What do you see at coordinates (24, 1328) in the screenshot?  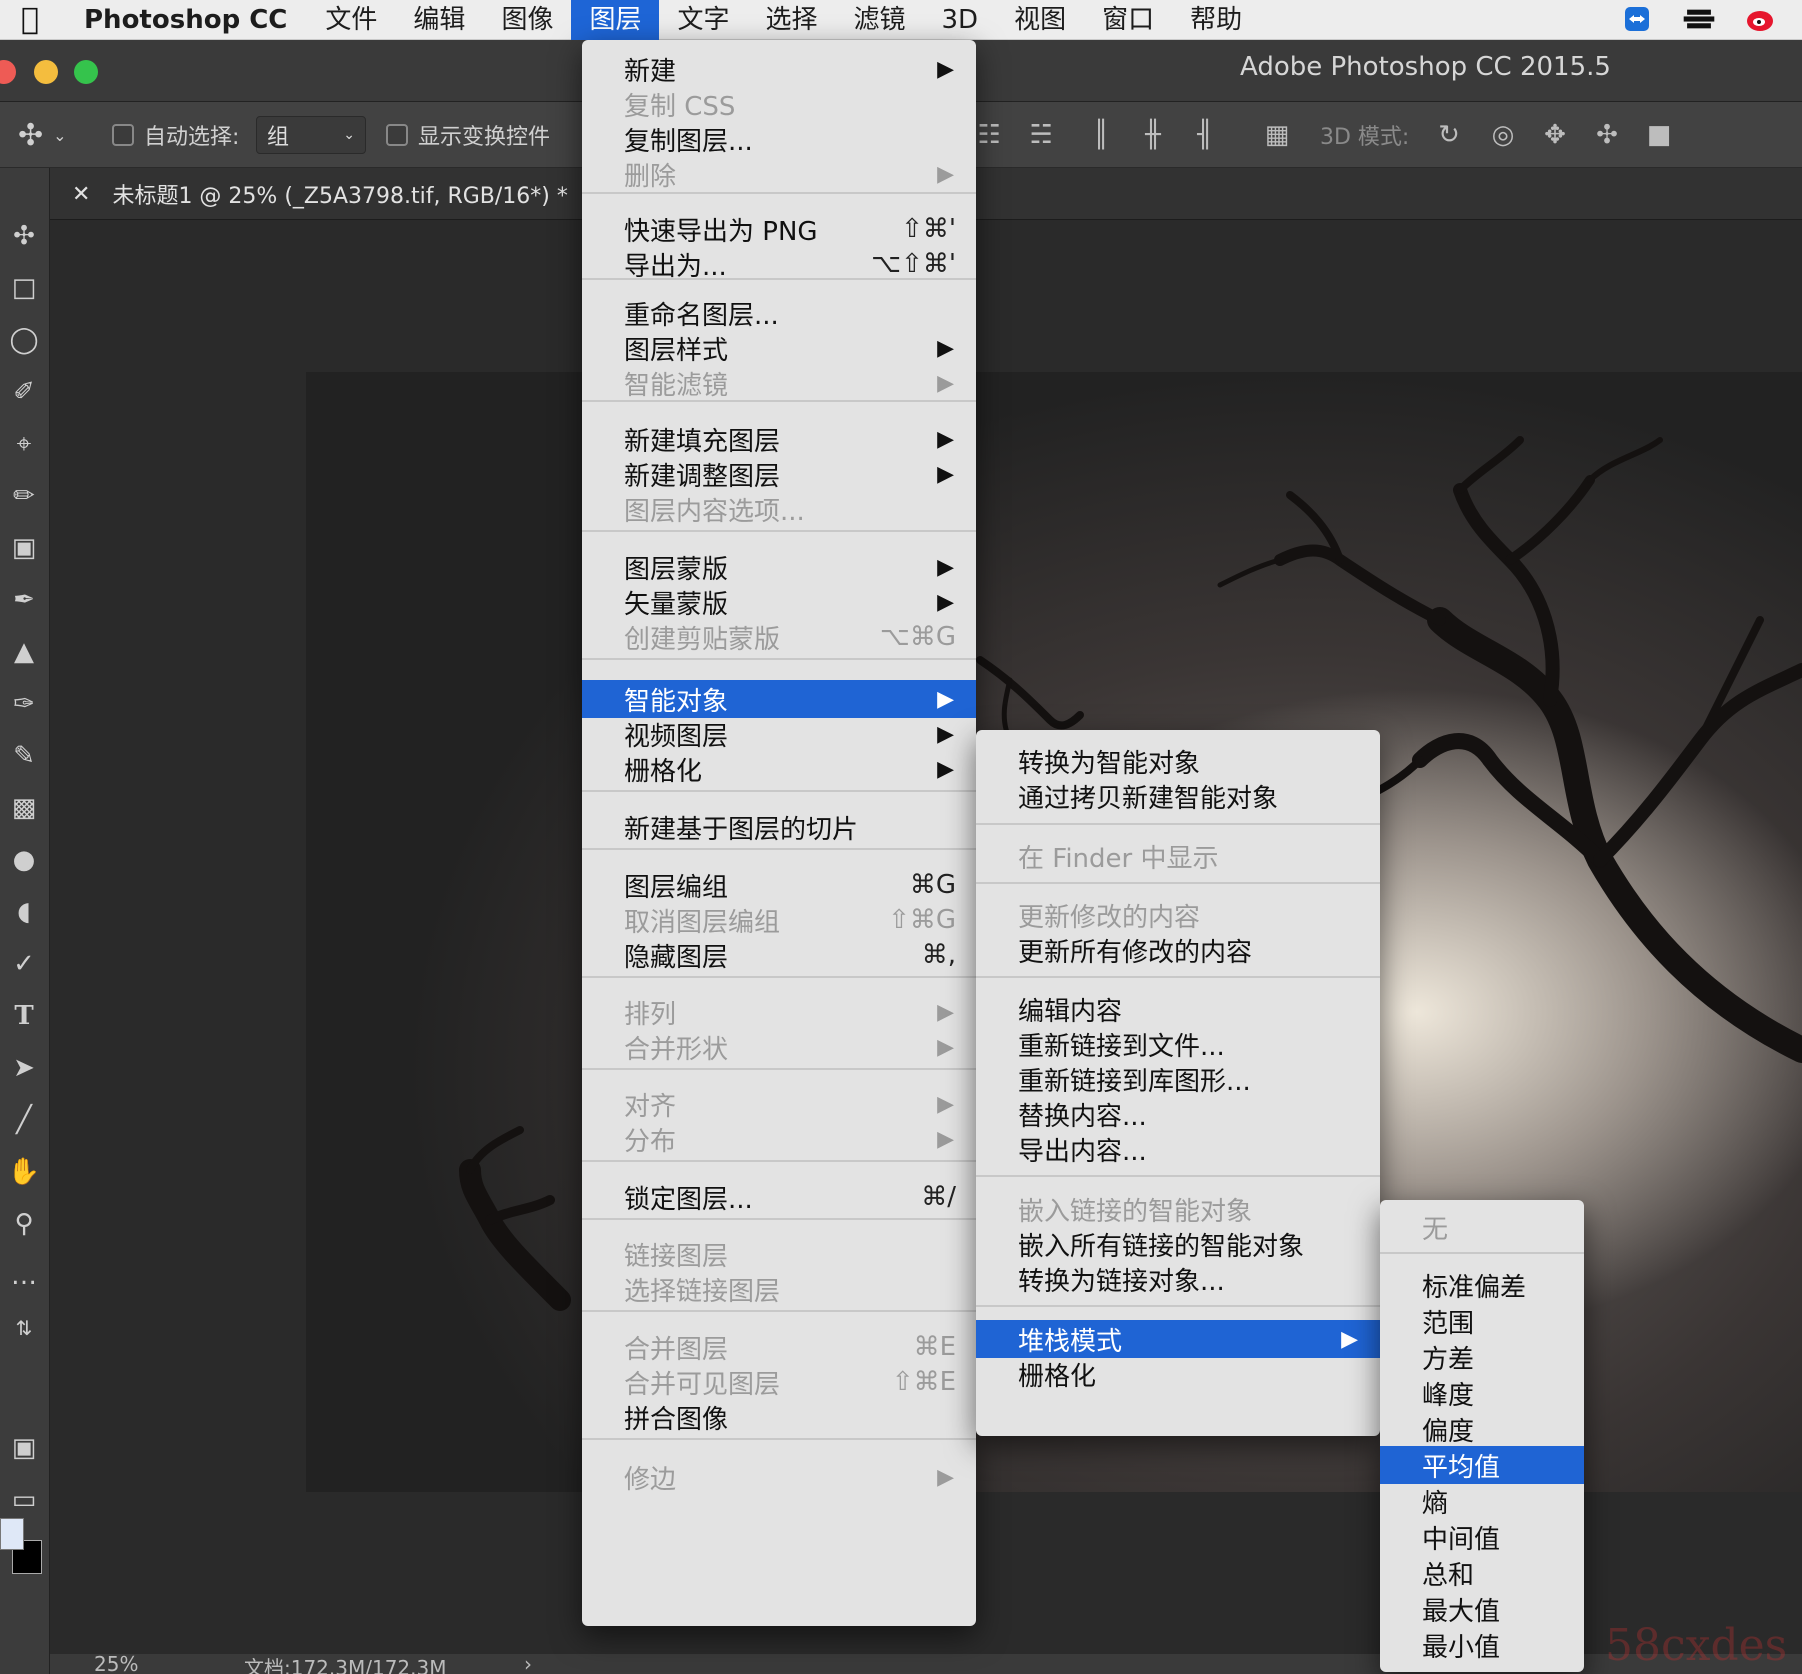 I see `swap-colors-icon: ⇅` at bounding box center [24, 1328].